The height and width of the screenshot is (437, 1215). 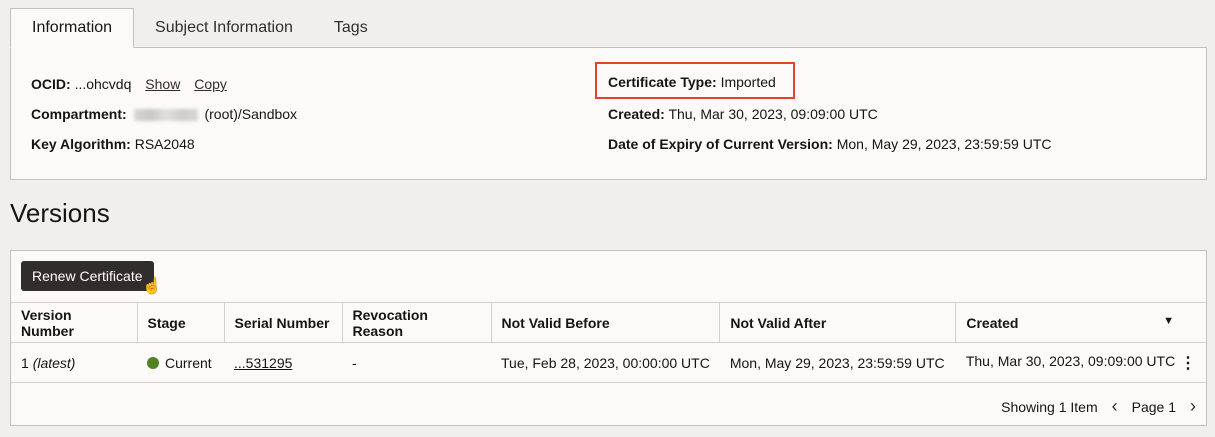 I want to click on versions-title: Versions, so click(x=60, y=213).